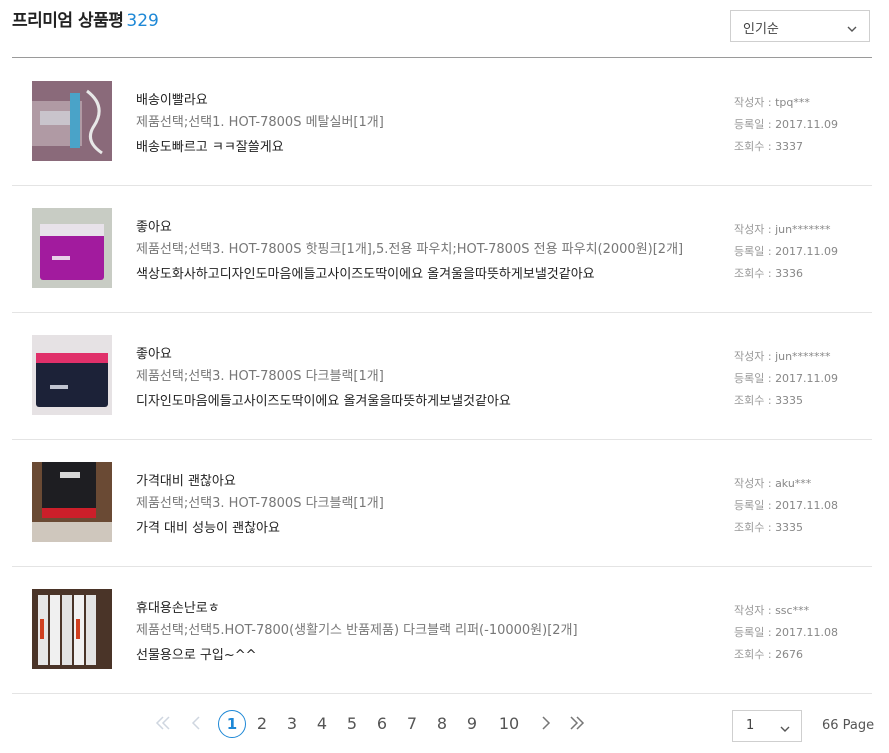 This screenshot has width=889, height=753. What do you see at coordinates (793, 483) in the screenshot?
I see `author: aku***` at bounding box center [793, 483].